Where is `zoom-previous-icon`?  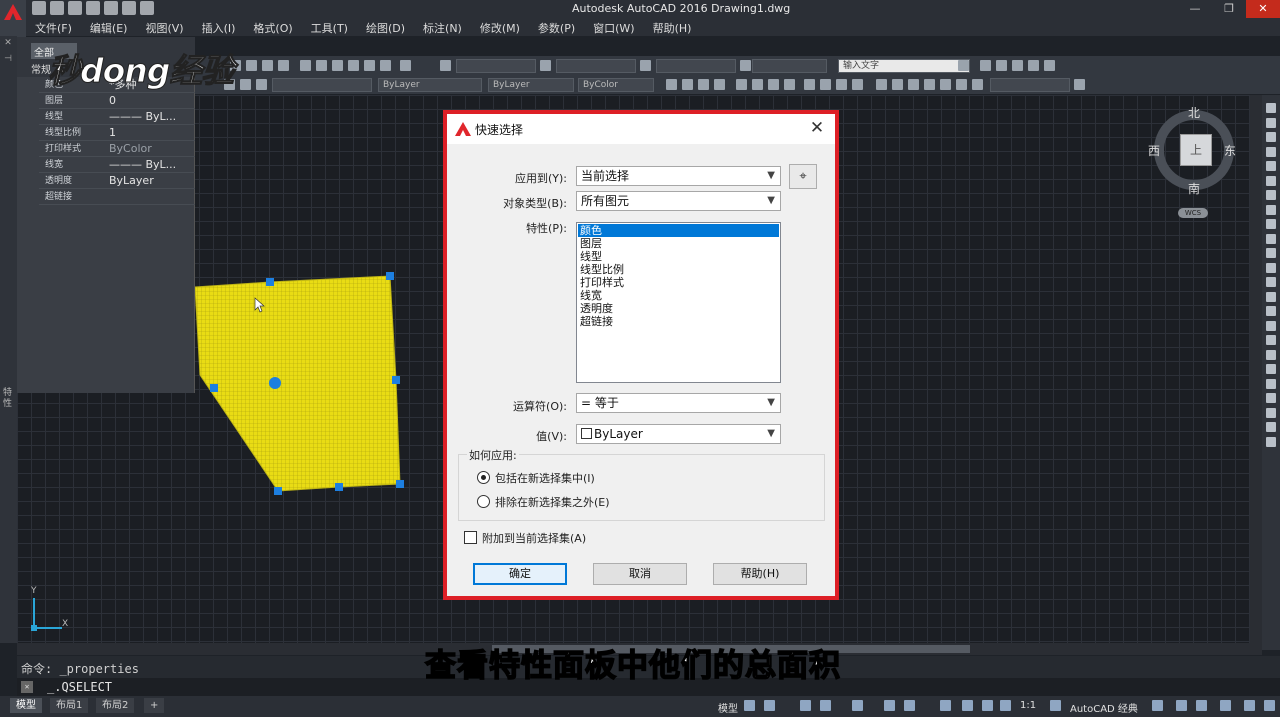
zoom-previous-icon is located at coordinates (283, 65).